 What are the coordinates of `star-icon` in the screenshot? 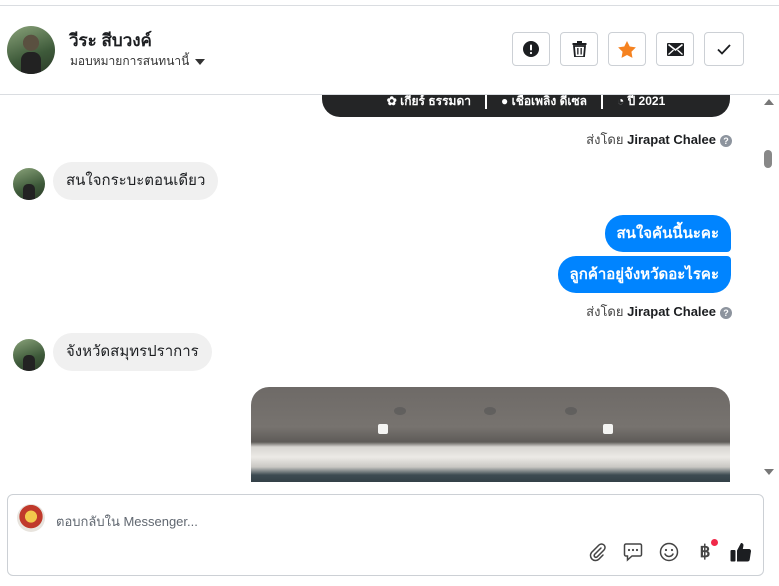 It's located at (627, 49).